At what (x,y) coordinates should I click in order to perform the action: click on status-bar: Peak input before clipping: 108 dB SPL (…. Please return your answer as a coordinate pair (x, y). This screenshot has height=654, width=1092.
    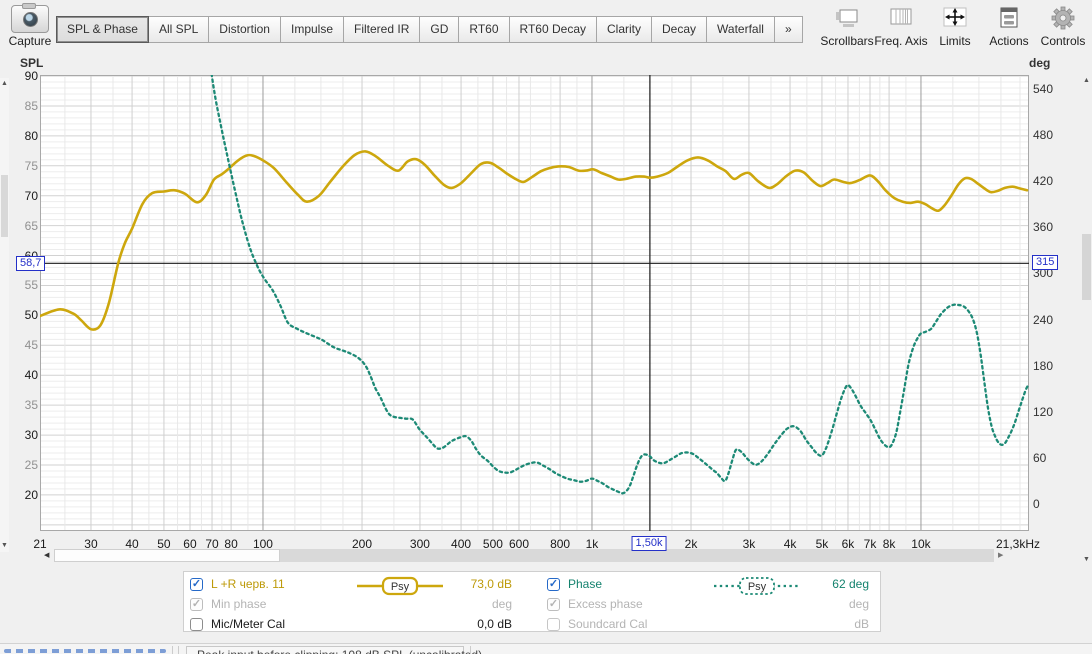
    Looking at the image, I should click on (546, 648).